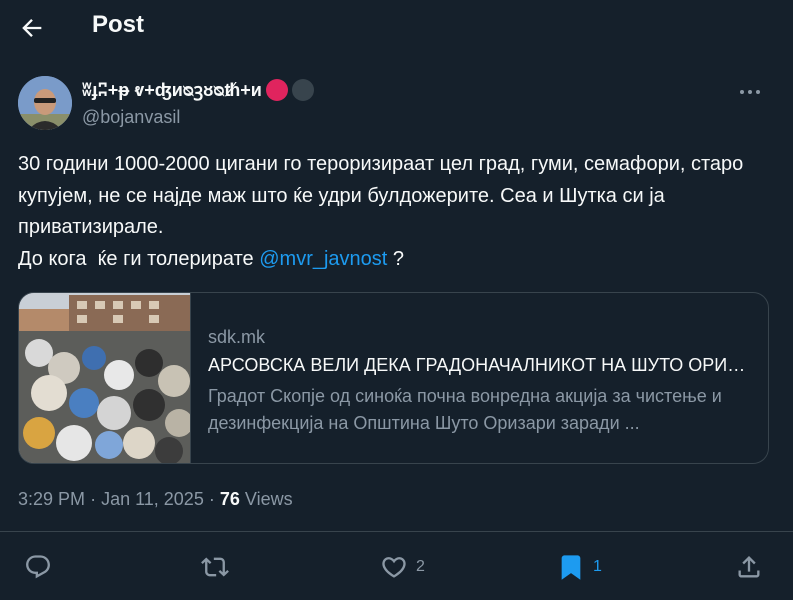 Image resolution: width=793 pixels, height=600 pixels. I want to click on display-name: ʬɟʭ+ᵽ ⱴ+ʤᴎᴓꝫᴕᴓᵺ+ᴎ, so click(172, 90).